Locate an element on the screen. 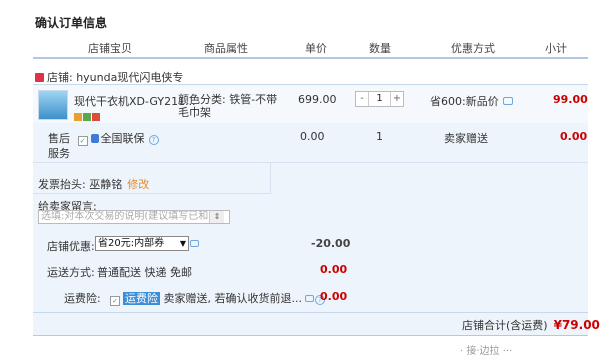 Image resolution: width=600 pixels, height=357 pixels. shop-total-value: ¥79.00 is located at coordinates (576, 325).